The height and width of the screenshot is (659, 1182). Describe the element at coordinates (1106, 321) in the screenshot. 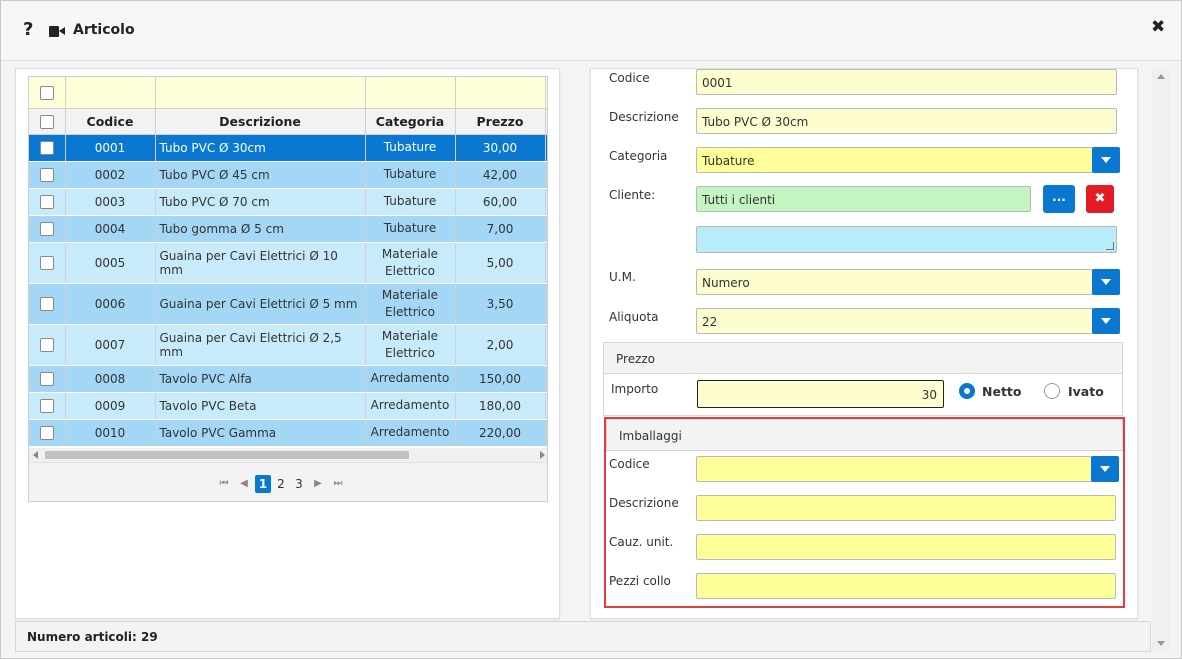

I see `aliquota-dropdown-button` at that location.